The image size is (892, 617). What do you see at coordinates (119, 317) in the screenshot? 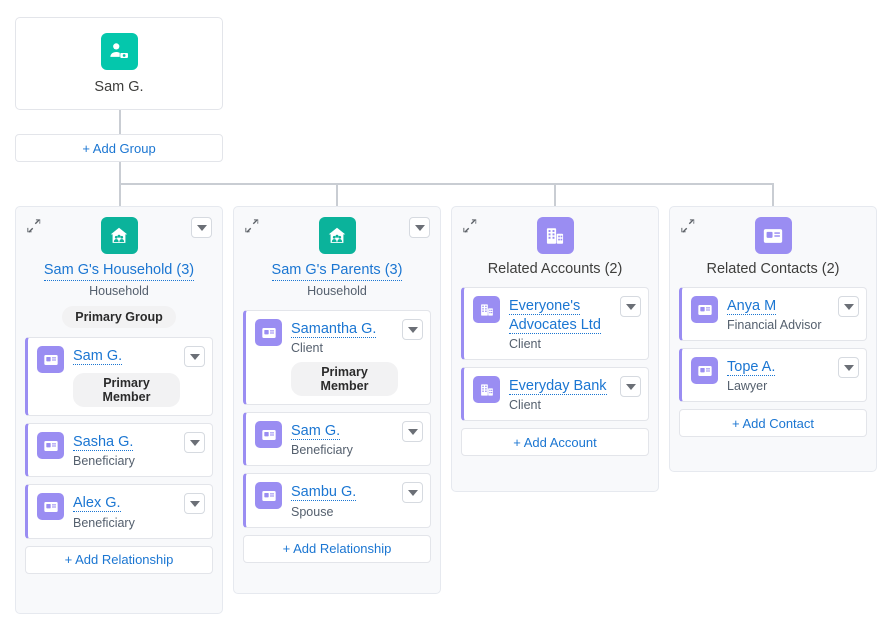
I see `status-badge: Primary Group` at bounding box center [119, 317].